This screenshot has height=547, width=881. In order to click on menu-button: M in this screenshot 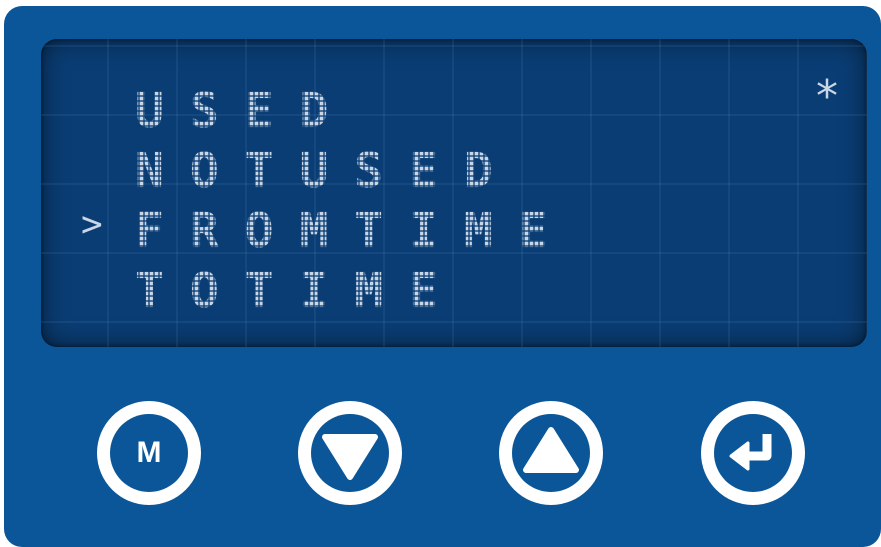, I will do `click(149, 453)`.